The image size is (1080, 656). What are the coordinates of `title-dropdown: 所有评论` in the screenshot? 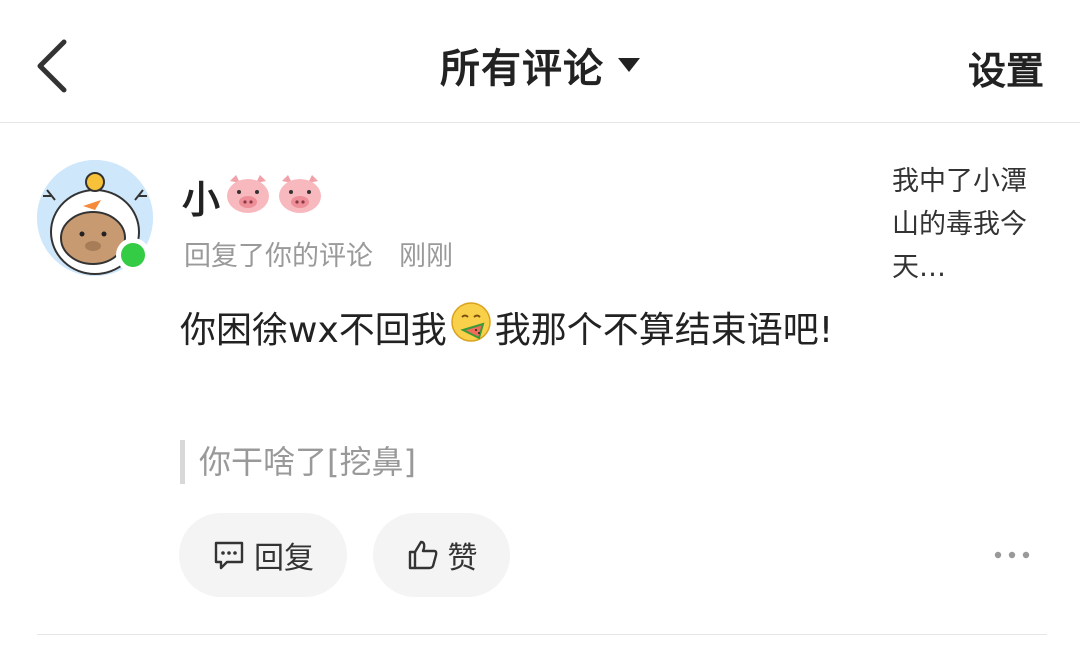 It's located at (540, 65).